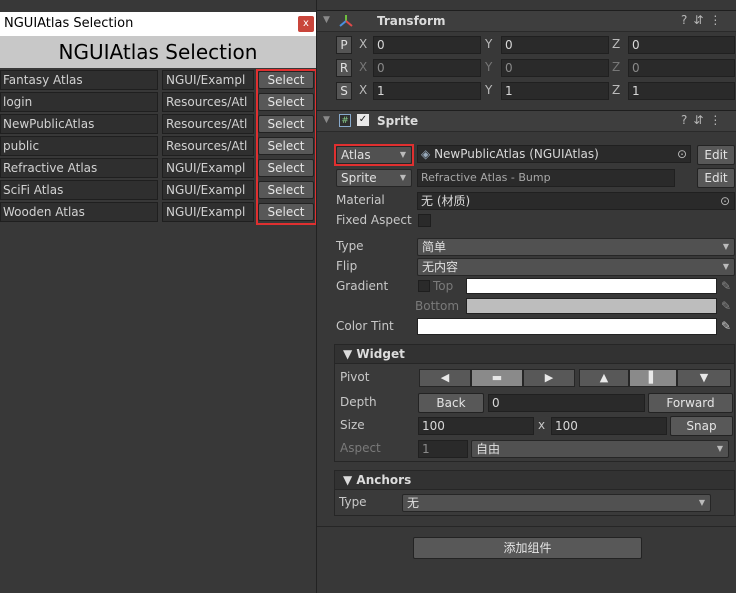 Image resolution: width=736 pixels, height=593 pixels. What do you see at coordinates (681, 45) in the screenshot?
I see `transform-p-z-field: 0` at bounding box center [681, 45].